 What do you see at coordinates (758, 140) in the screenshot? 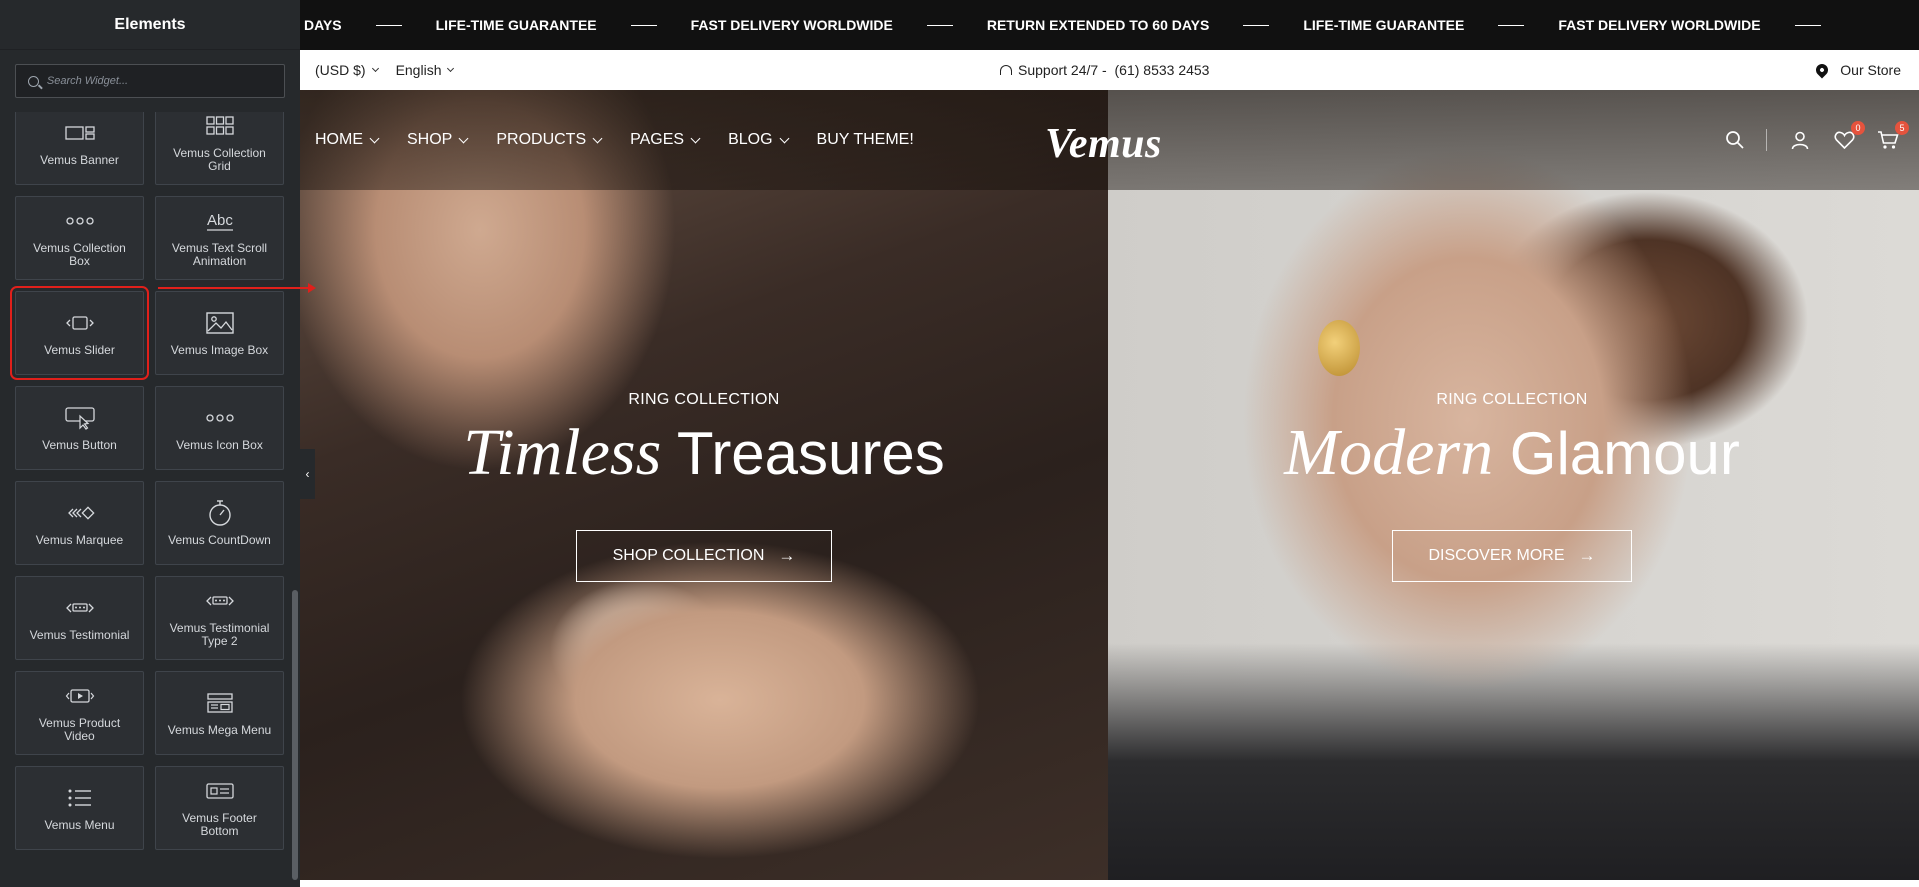
I see `nav-item-blog: BLOG` at bounding box center [758, 140].